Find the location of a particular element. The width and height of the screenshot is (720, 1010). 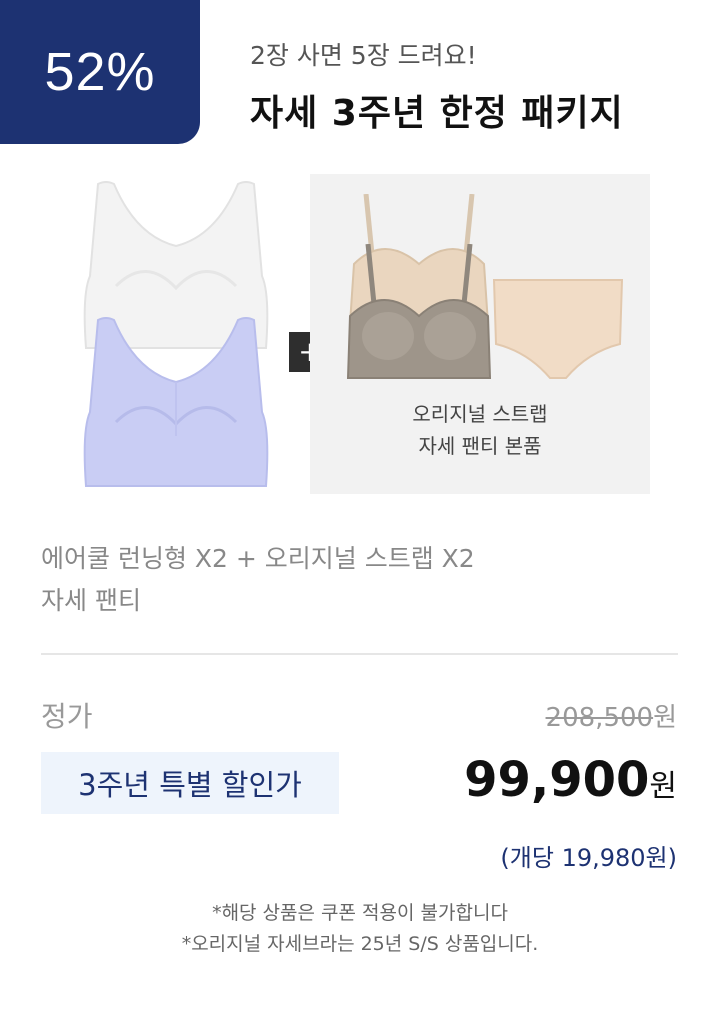

regular-price-label: 정가 is located at coordinates (67, 716).